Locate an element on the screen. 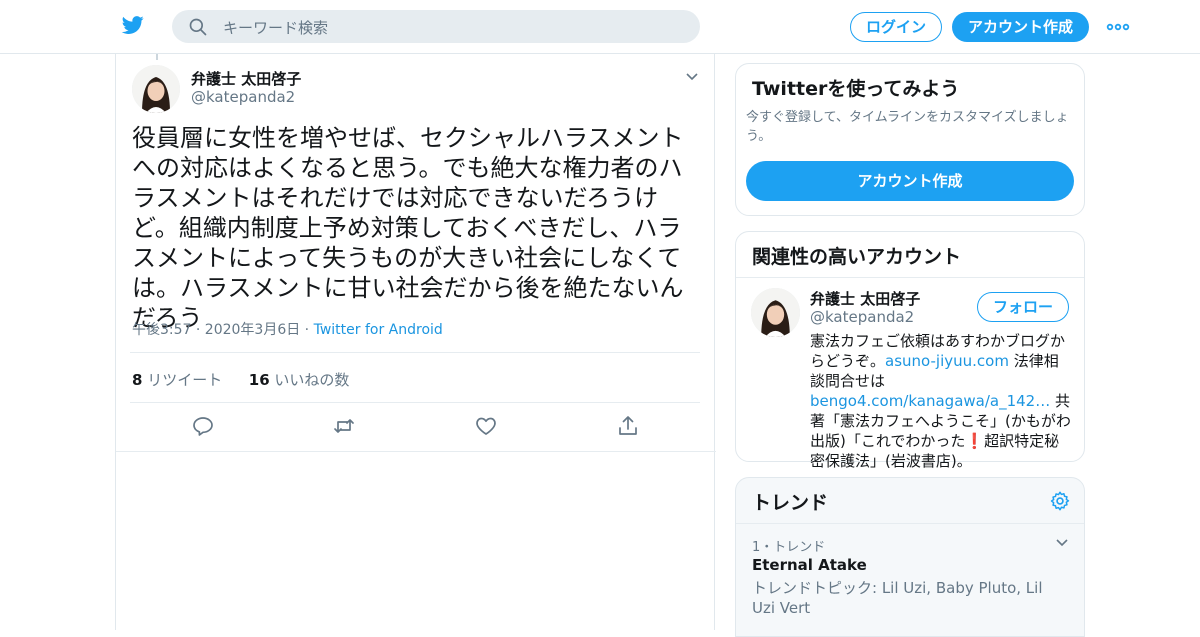 This screenshot has width=1200, height=637. thread-line is located at coordinates (157, 57).